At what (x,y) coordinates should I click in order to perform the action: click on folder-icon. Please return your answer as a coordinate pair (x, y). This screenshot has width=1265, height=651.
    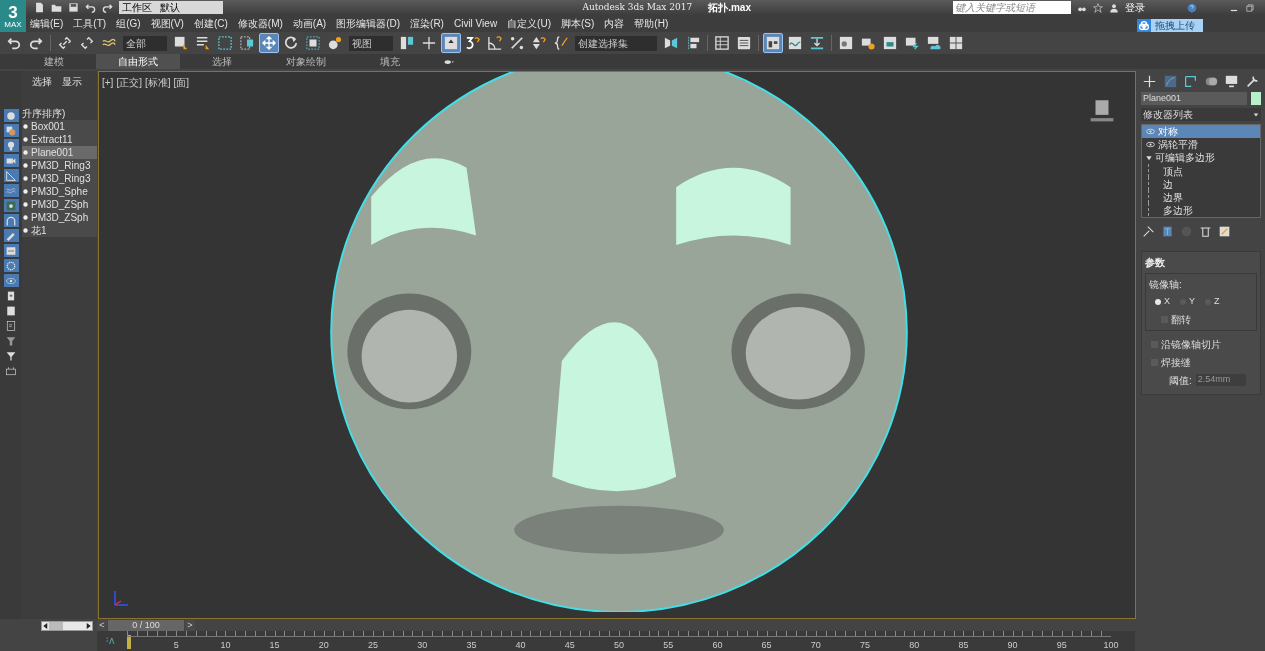
    Looking at the image, I should click on (56, 7).